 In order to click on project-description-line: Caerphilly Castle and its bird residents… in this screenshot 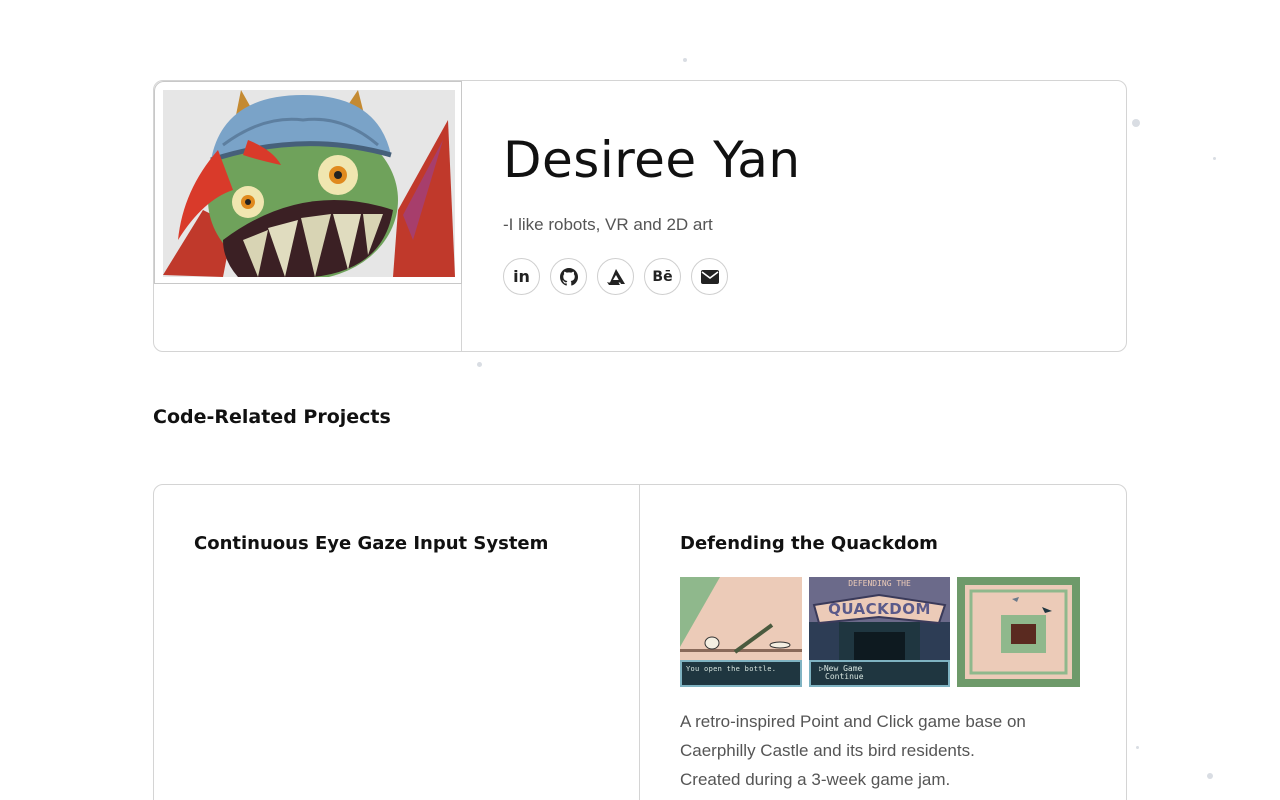, I will do `click(827, 750)`.